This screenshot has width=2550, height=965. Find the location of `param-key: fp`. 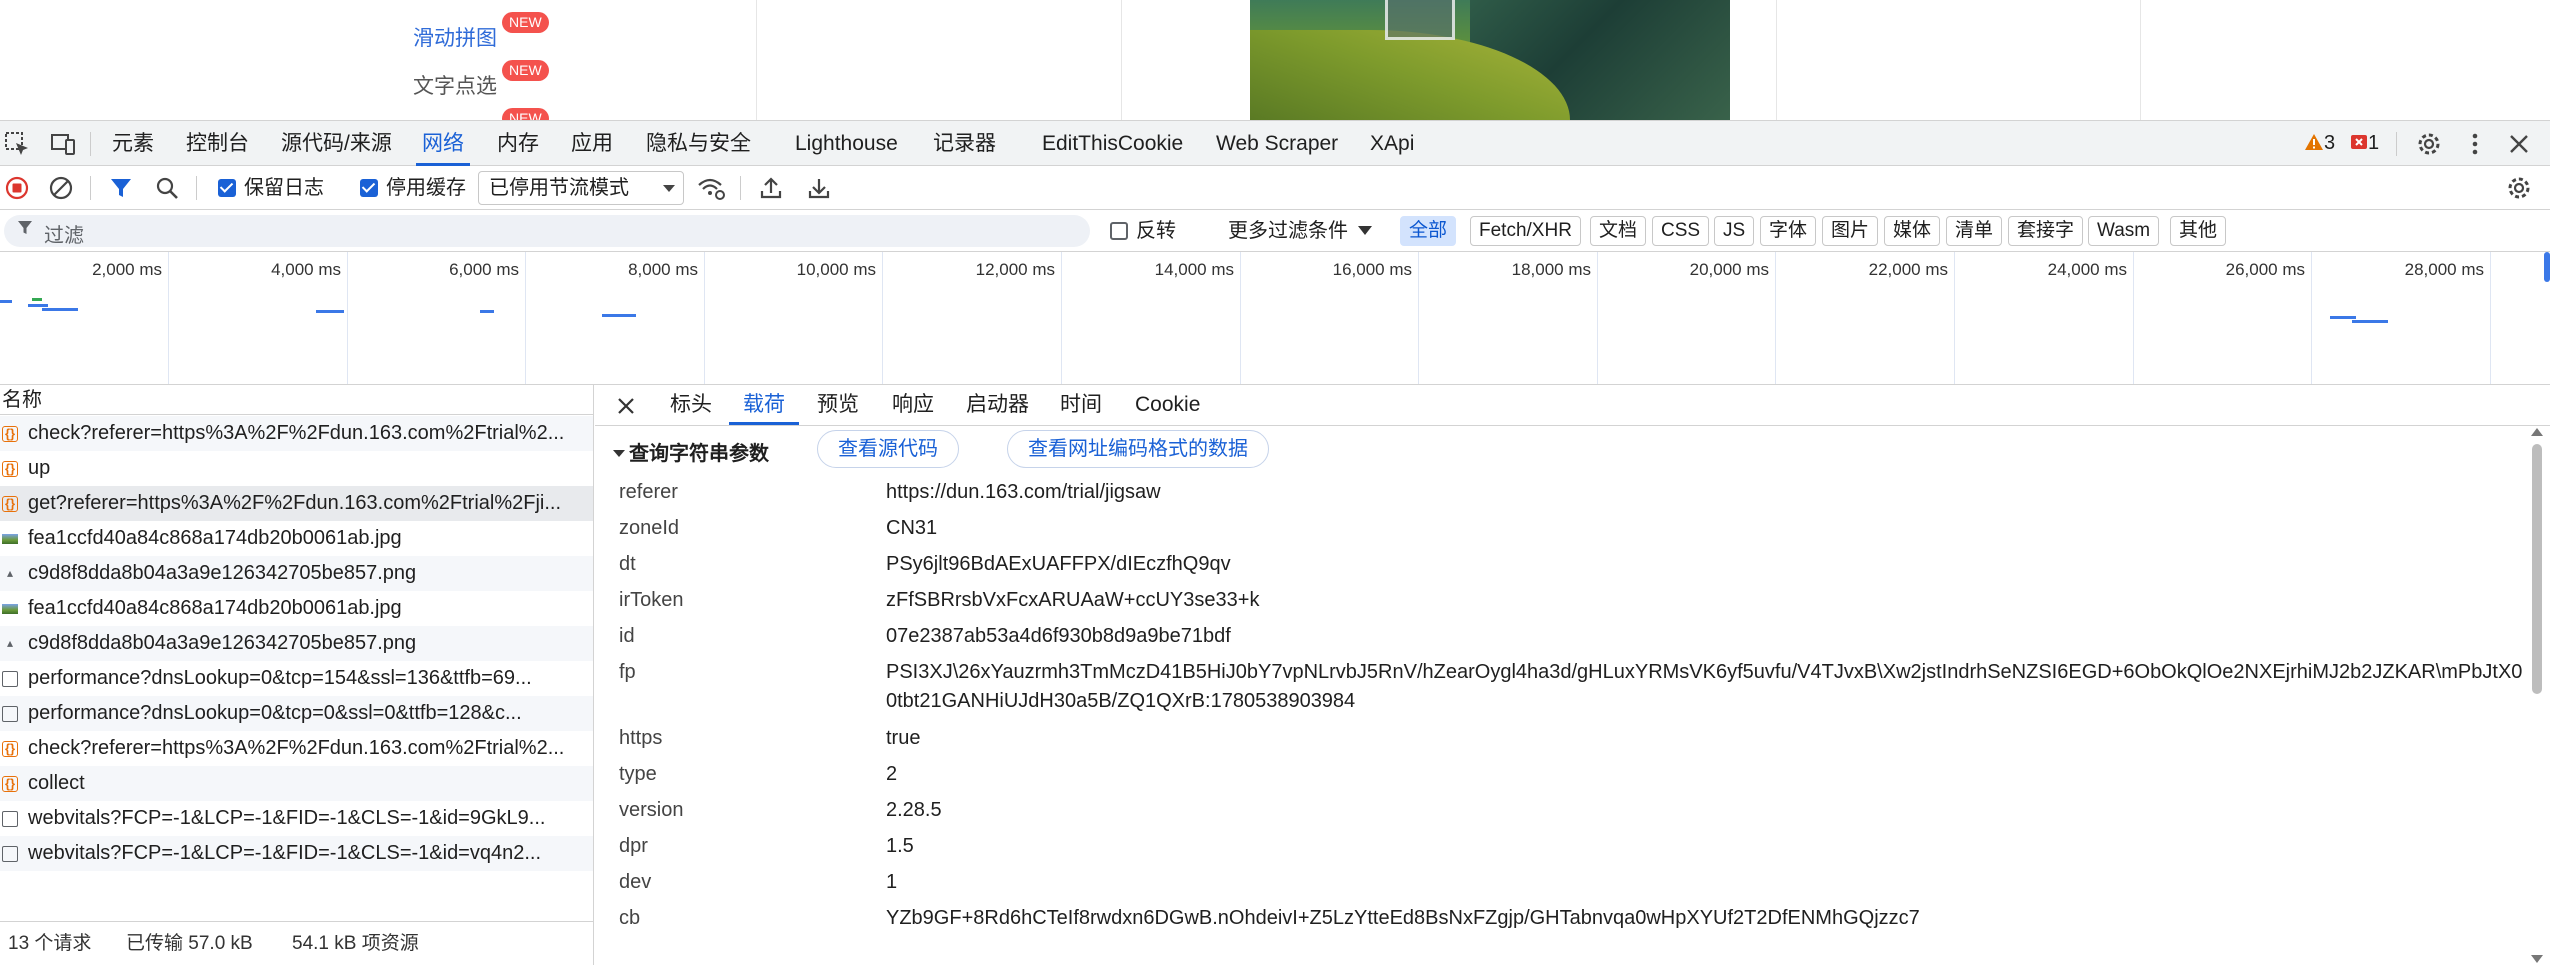

param-key: fp is located at coordinates (627, 672).